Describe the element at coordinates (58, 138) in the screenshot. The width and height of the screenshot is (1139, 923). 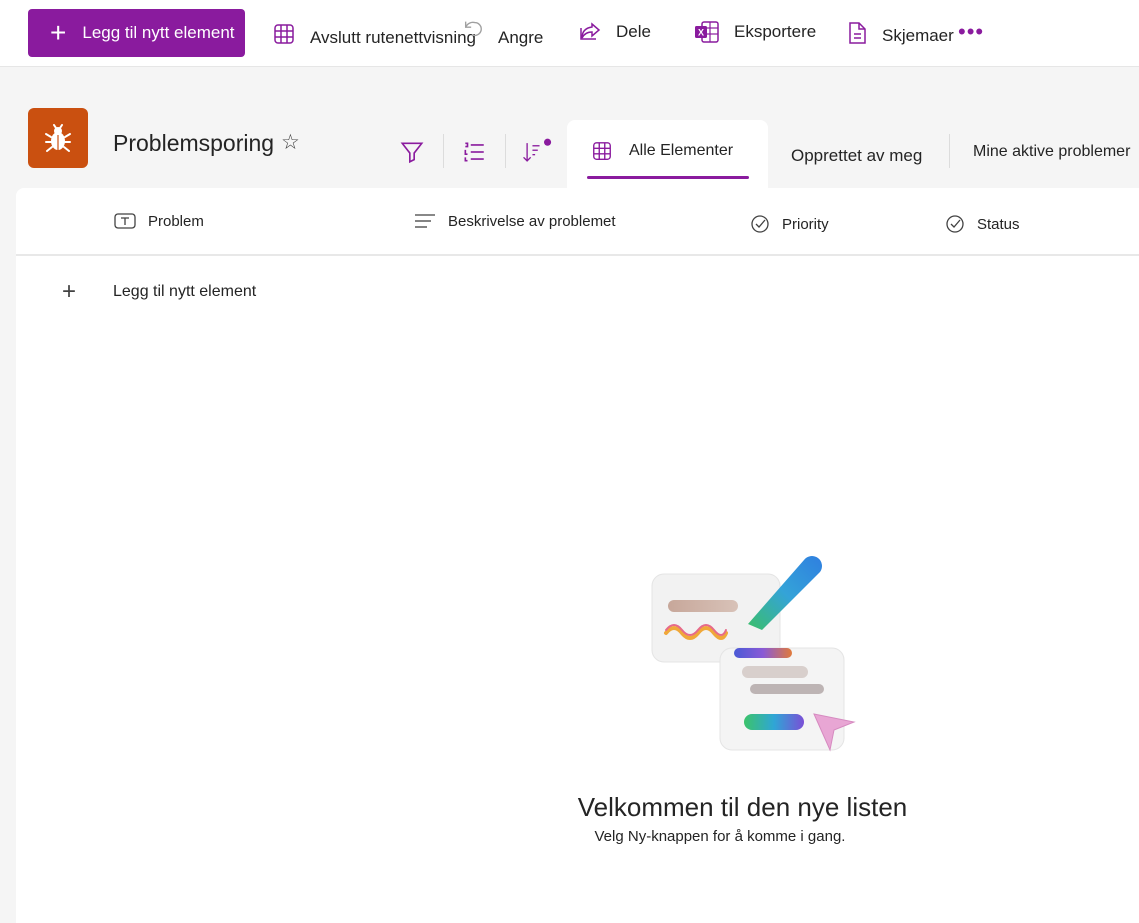
I see `bug-app-icon` at that location.